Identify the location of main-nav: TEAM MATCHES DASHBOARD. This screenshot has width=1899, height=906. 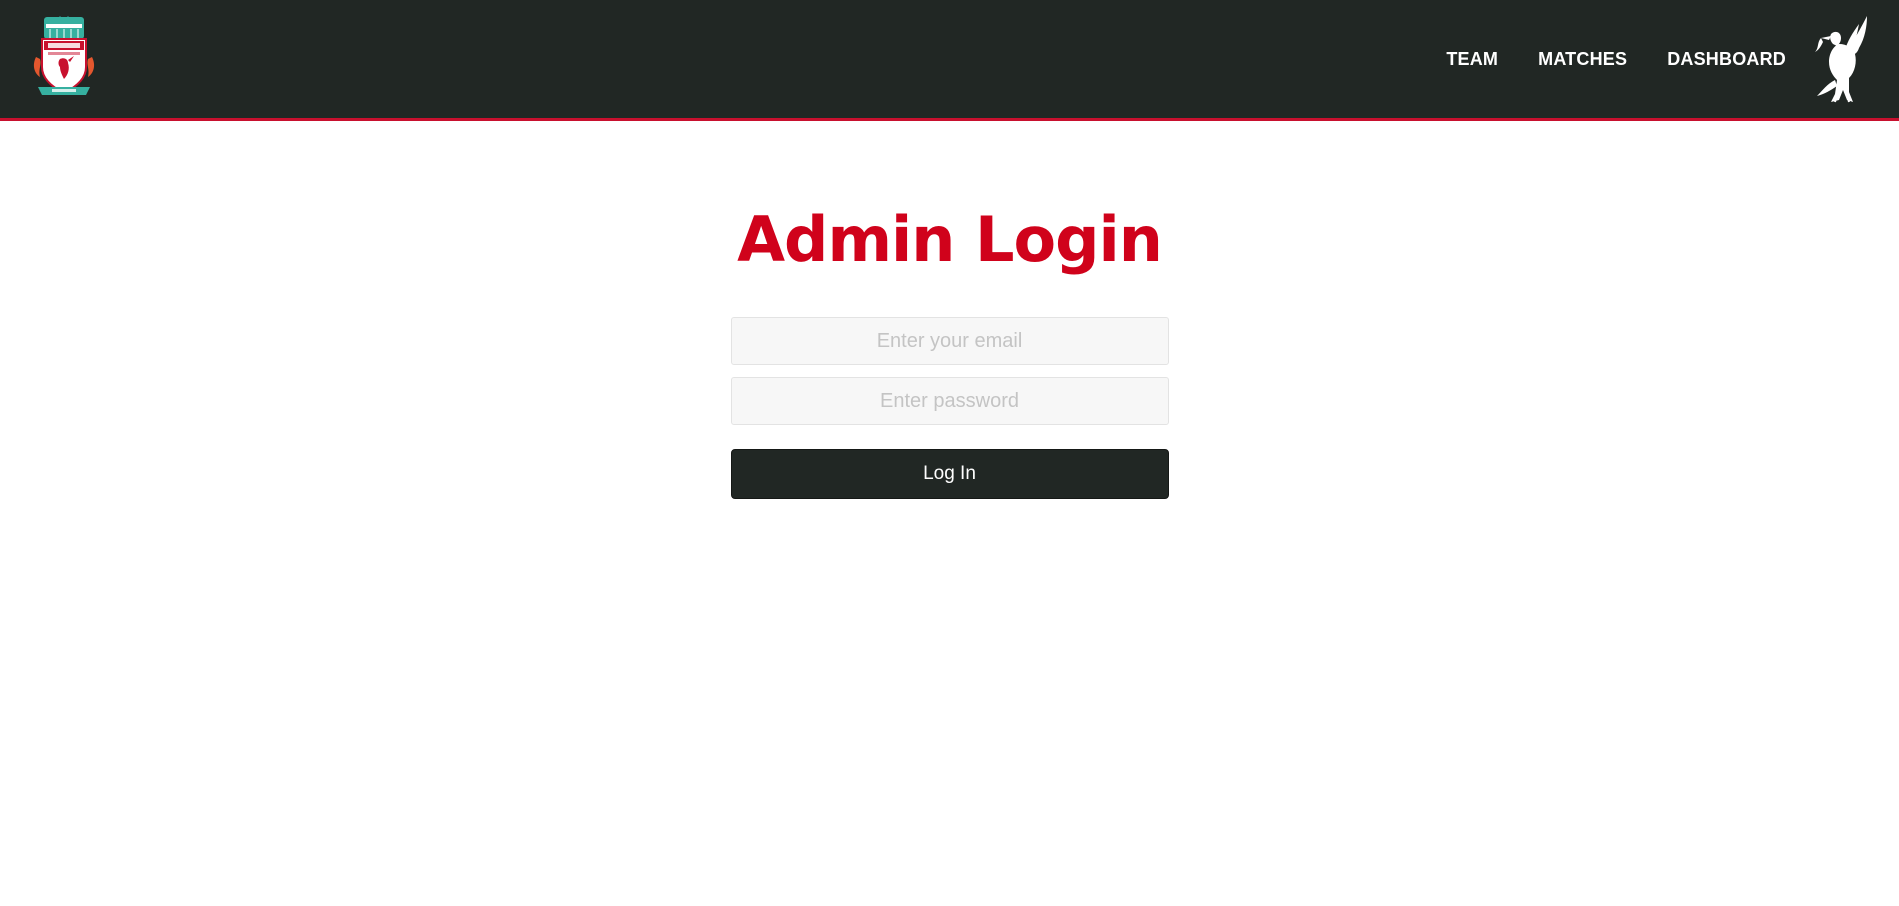
(1616, 59).